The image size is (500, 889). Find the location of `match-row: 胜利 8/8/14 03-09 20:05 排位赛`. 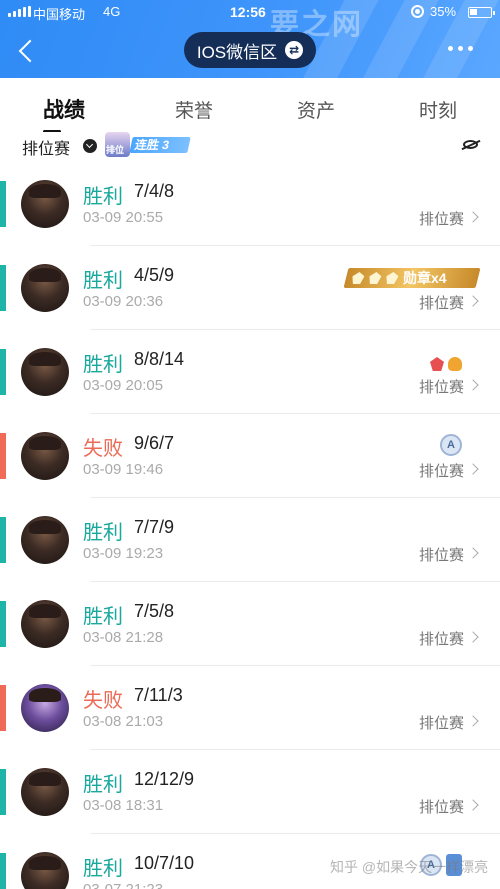

match-row: 胜利 8/8/14 03-09 20:05 排位赛 is located at coordinates (250, 372).